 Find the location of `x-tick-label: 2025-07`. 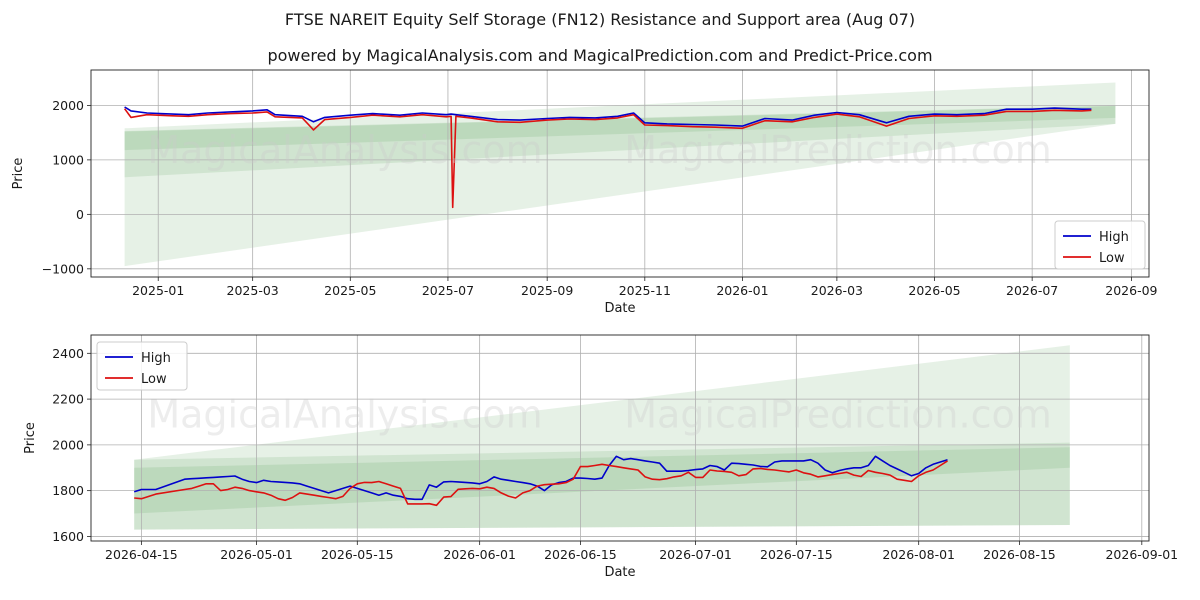

x-tick-label: 2025-07 is located at coordinates (448, 290).